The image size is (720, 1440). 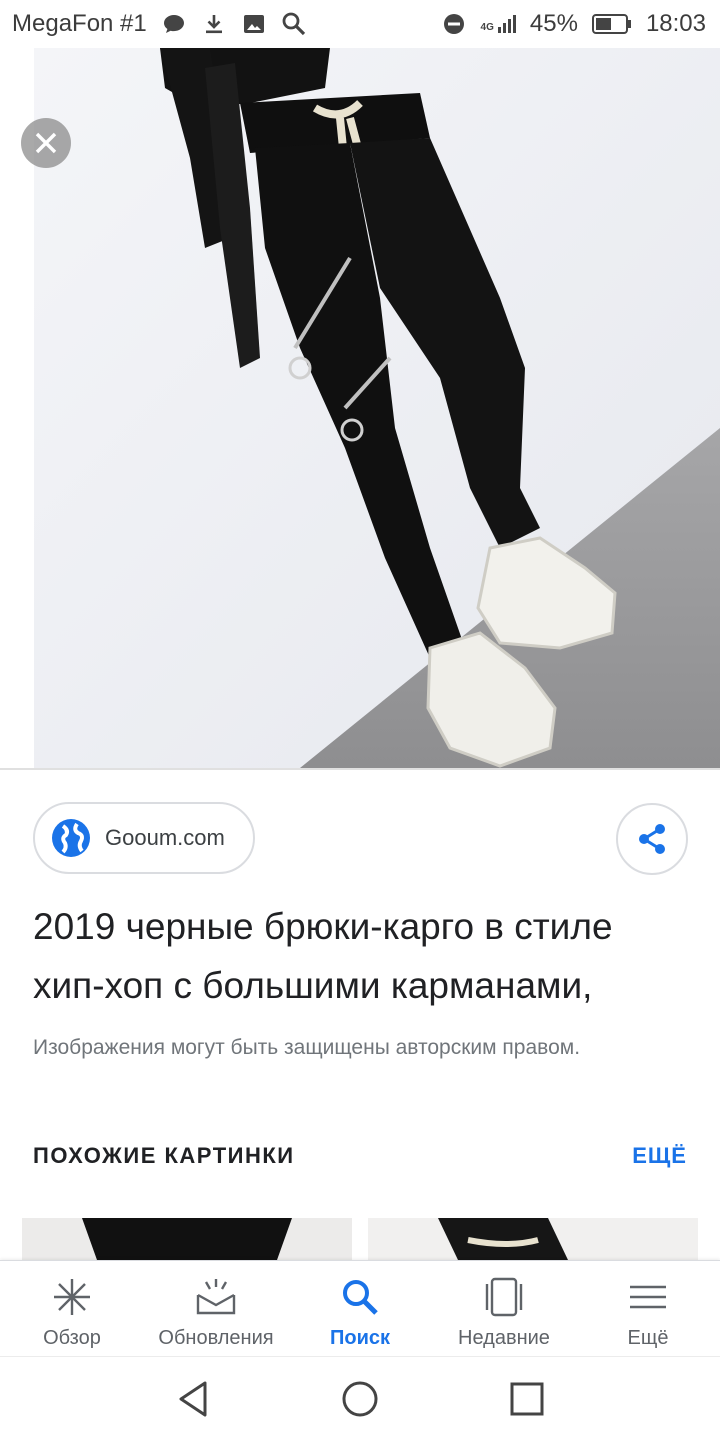 I want to click on similar-images-heading: ПОХОЖИЕ КАРТИНКИ, so click(x=164, y=1155).